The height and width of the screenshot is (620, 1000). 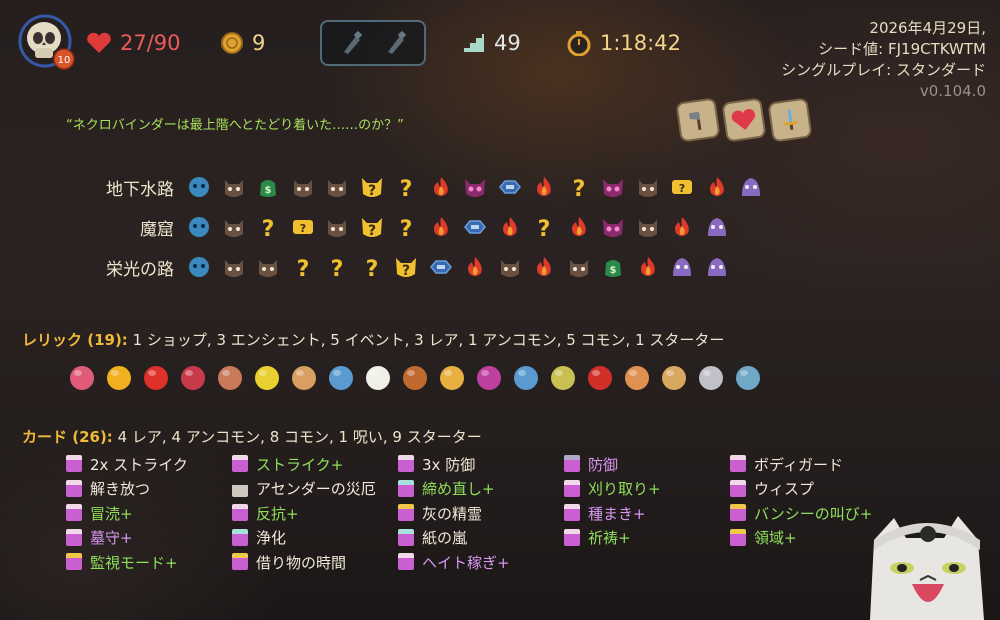 I want to click on card-entry: ヘイト稼ぎ+, so click(x=479, y=562).